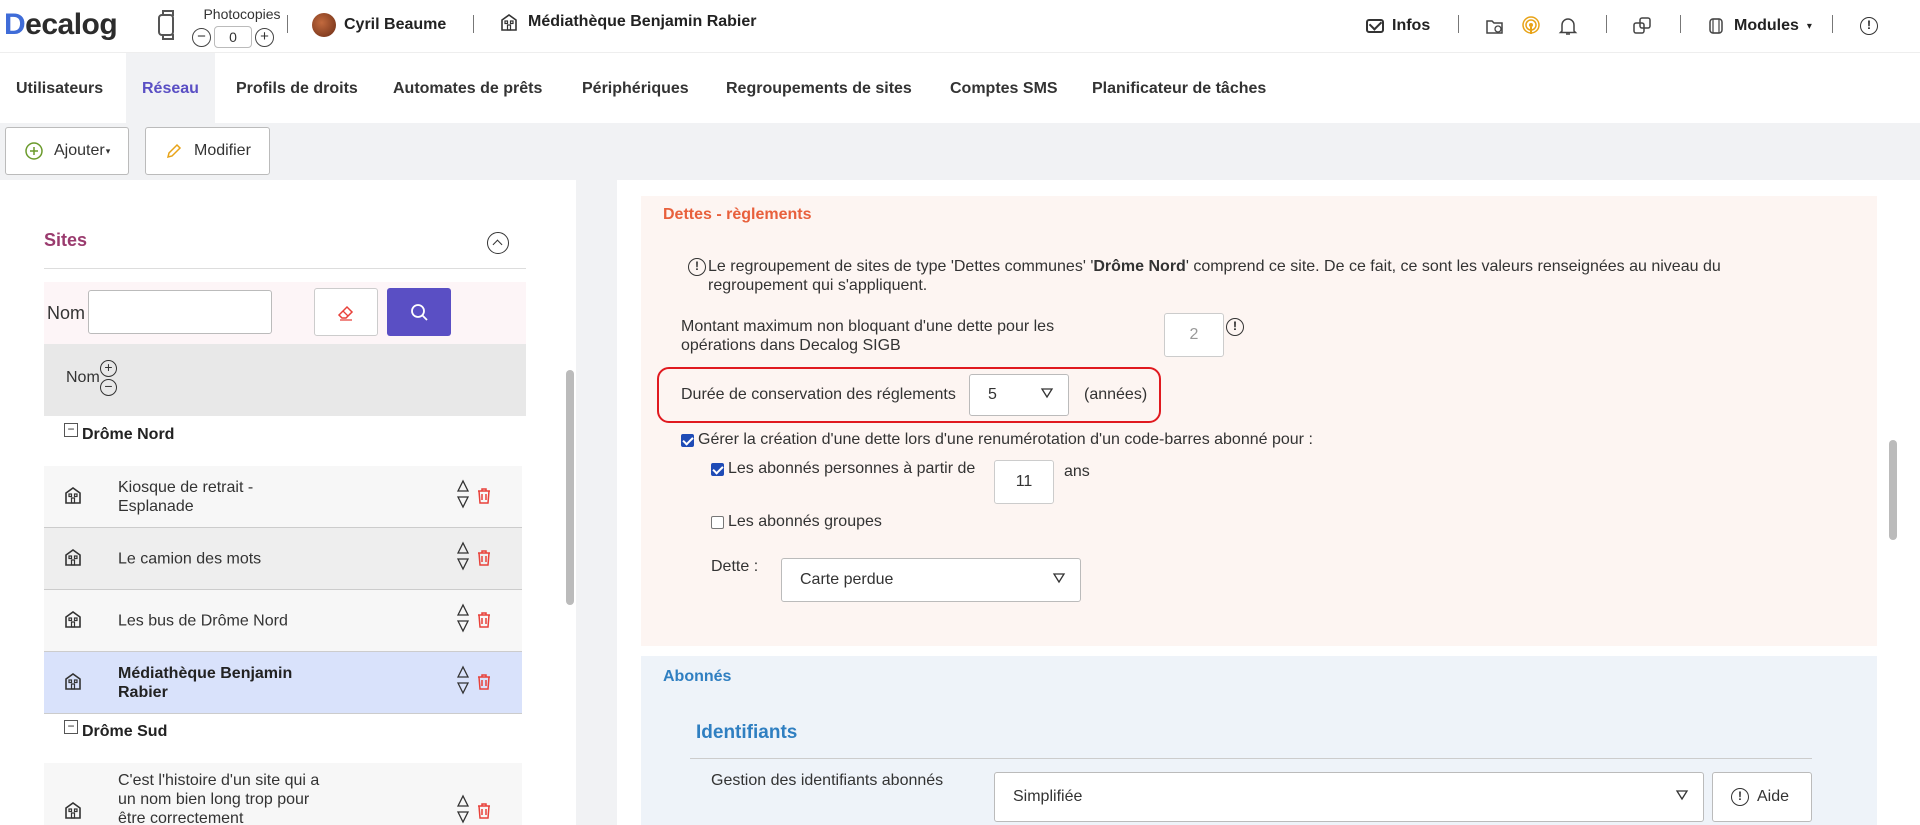 This screenshot has width=1920, height=825. Describe the element at coordinates (1004, 88) in the screenshot. I see `tab-comptes-sms: Comptes SMS` at that location.